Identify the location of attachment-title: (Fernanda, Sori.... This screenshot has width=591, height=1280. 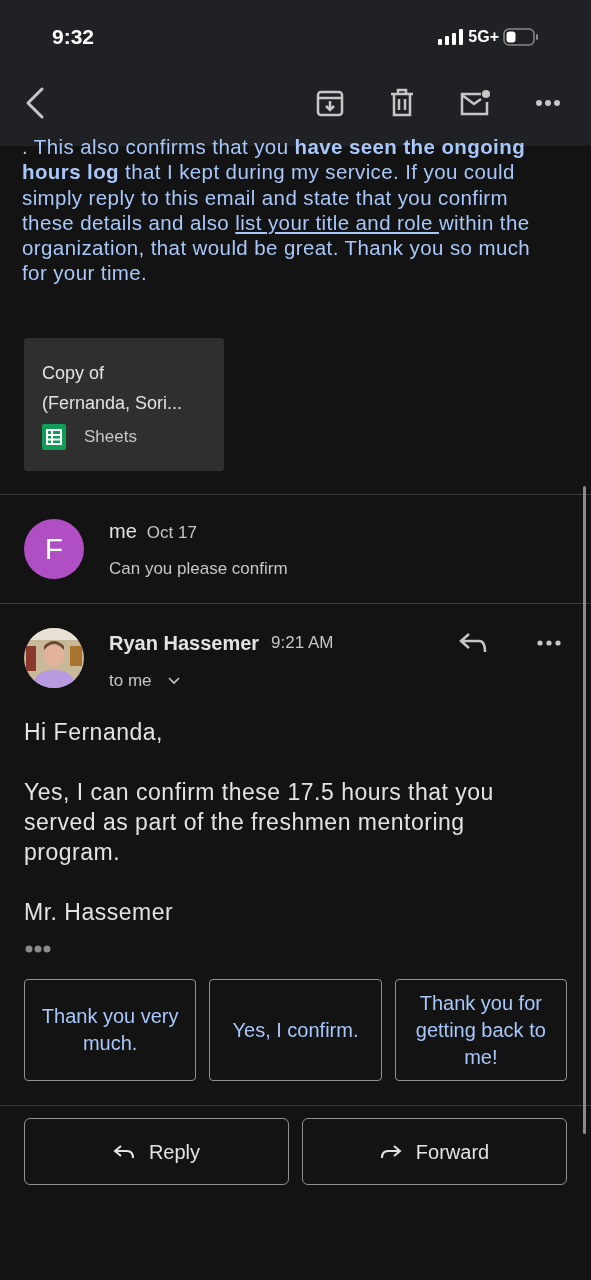
(113, 403).